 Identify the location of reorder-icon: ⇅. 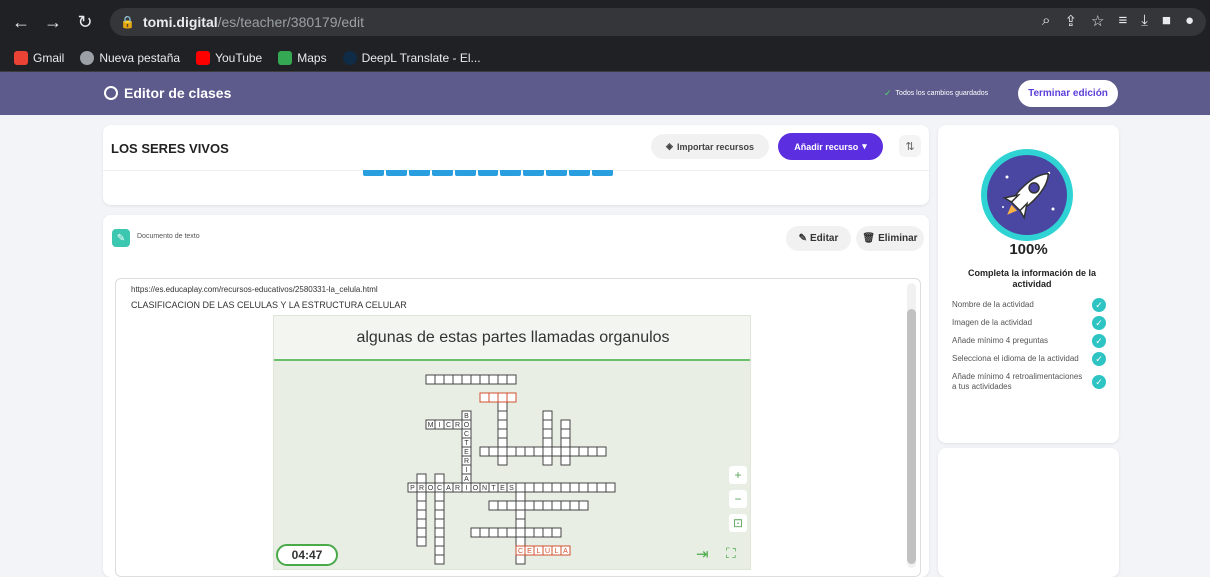
(910, 146).